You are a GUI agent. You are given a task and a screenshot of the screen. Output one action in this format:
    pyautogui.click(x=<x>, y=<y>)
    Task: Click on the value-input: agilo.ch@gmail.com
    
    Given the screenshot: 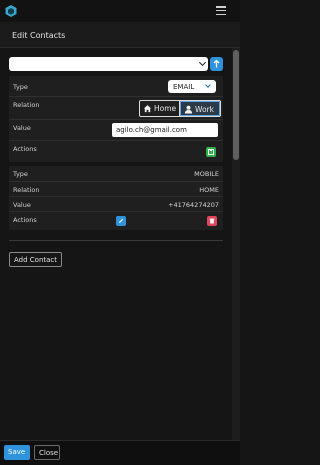 What is the action you would take?
    pyautogui.click(x=165, y=130)
    